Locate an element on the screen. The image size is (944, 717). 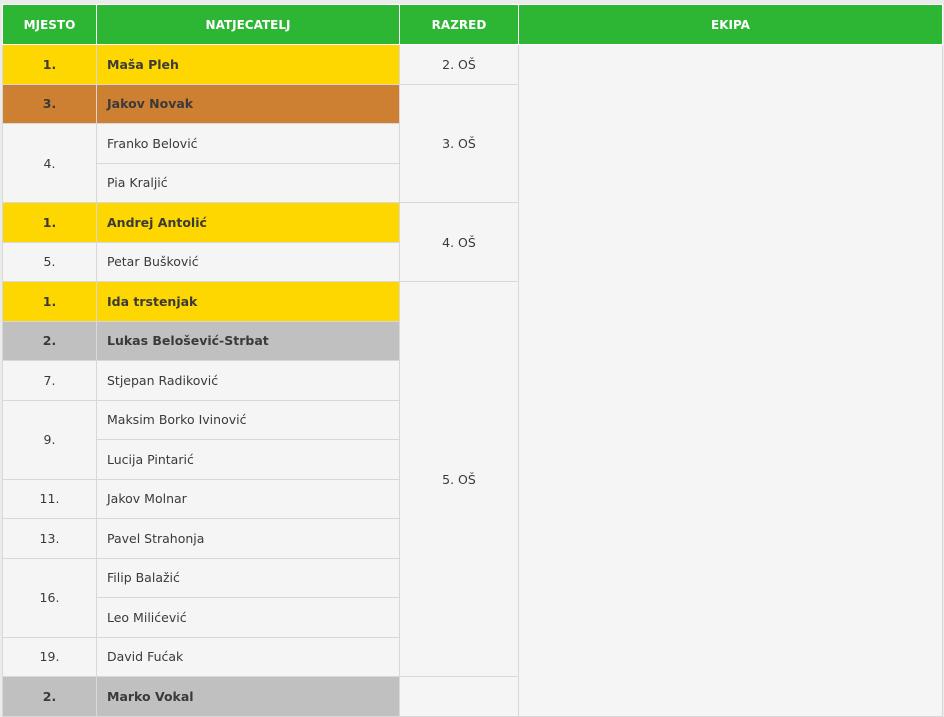
cell-mjesto: 4. is located at coordinates (49, 163).